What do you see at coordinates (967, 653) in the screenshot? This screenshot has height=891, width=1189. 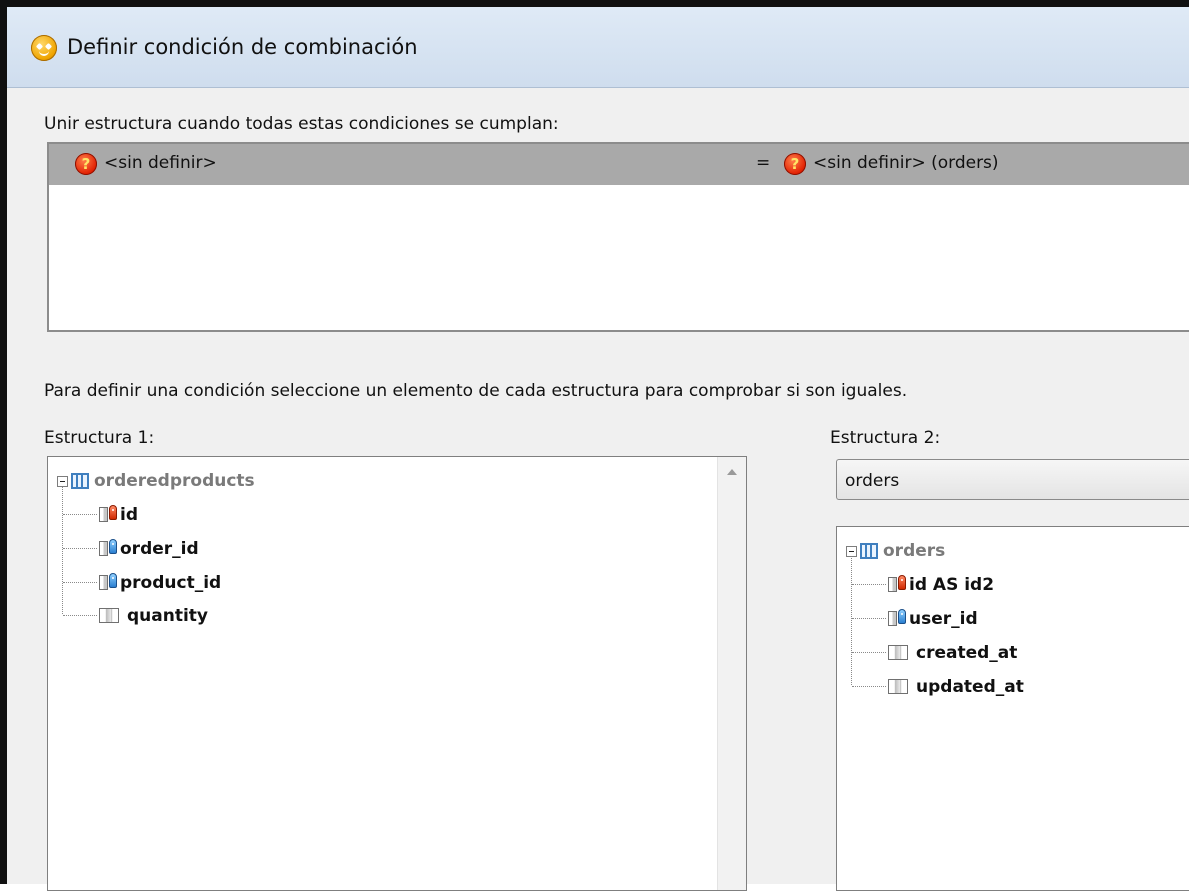 I see `tree-item-label: created_at` at bounding box center [967, 653].